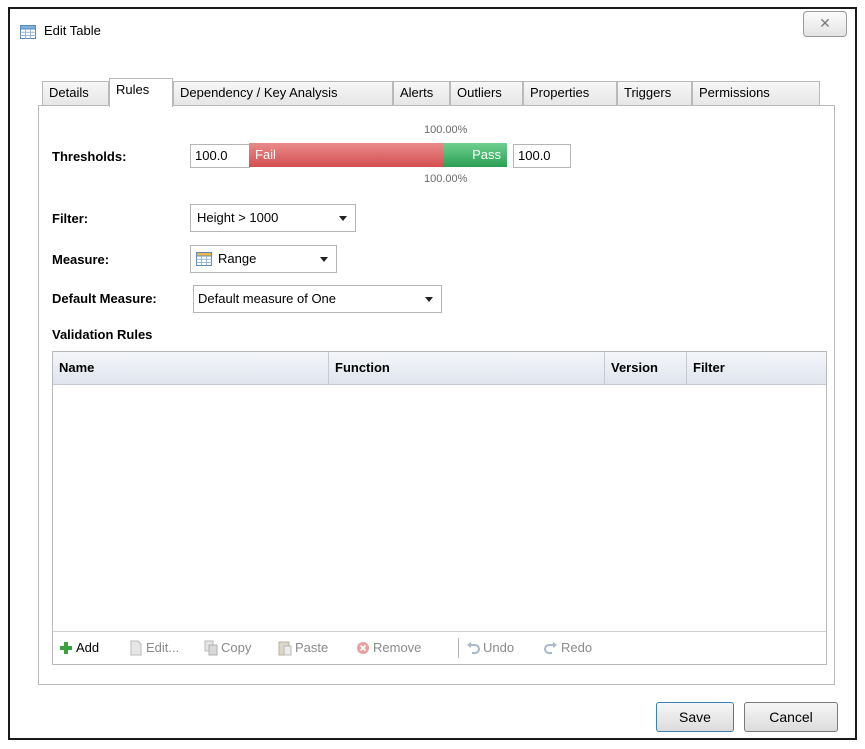 This screenshot has width=865, height=749. What do you see at coordinates (285, 648) in the screenshot?
I see `clipboard-icon` at bounding box center [285, 648].